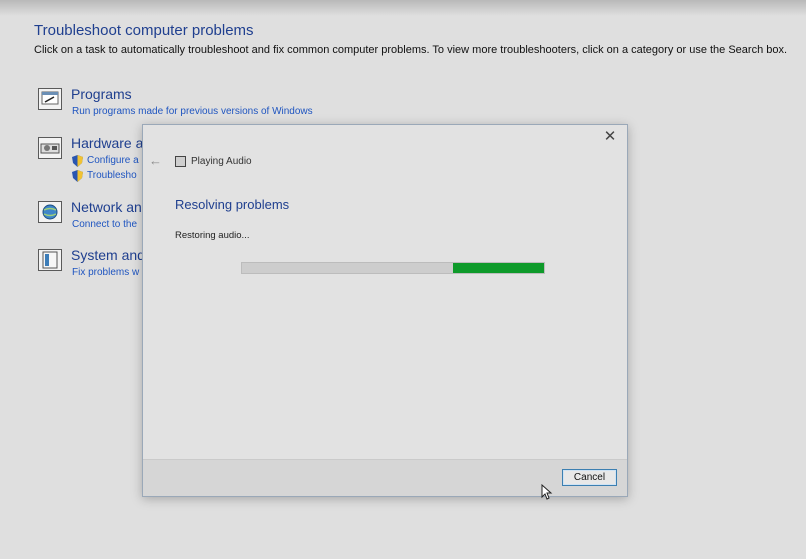  What do you see at coordinates (50, 148) in the screenshot?
I see `hardware-icon` at bounding box center [50, 148].